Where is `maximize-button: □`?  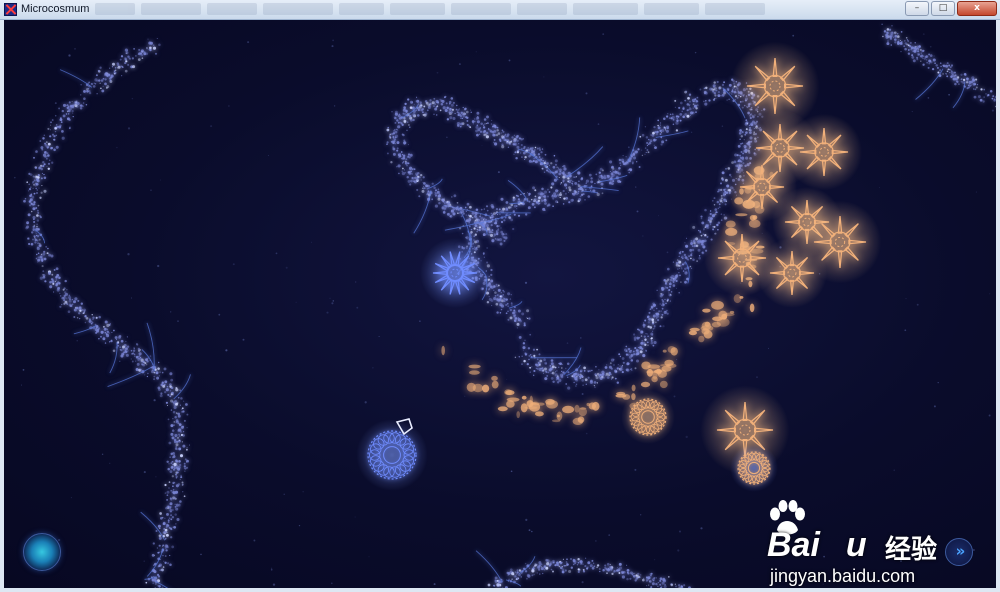
maximize-button: □ is located at coordinates (943, 8).